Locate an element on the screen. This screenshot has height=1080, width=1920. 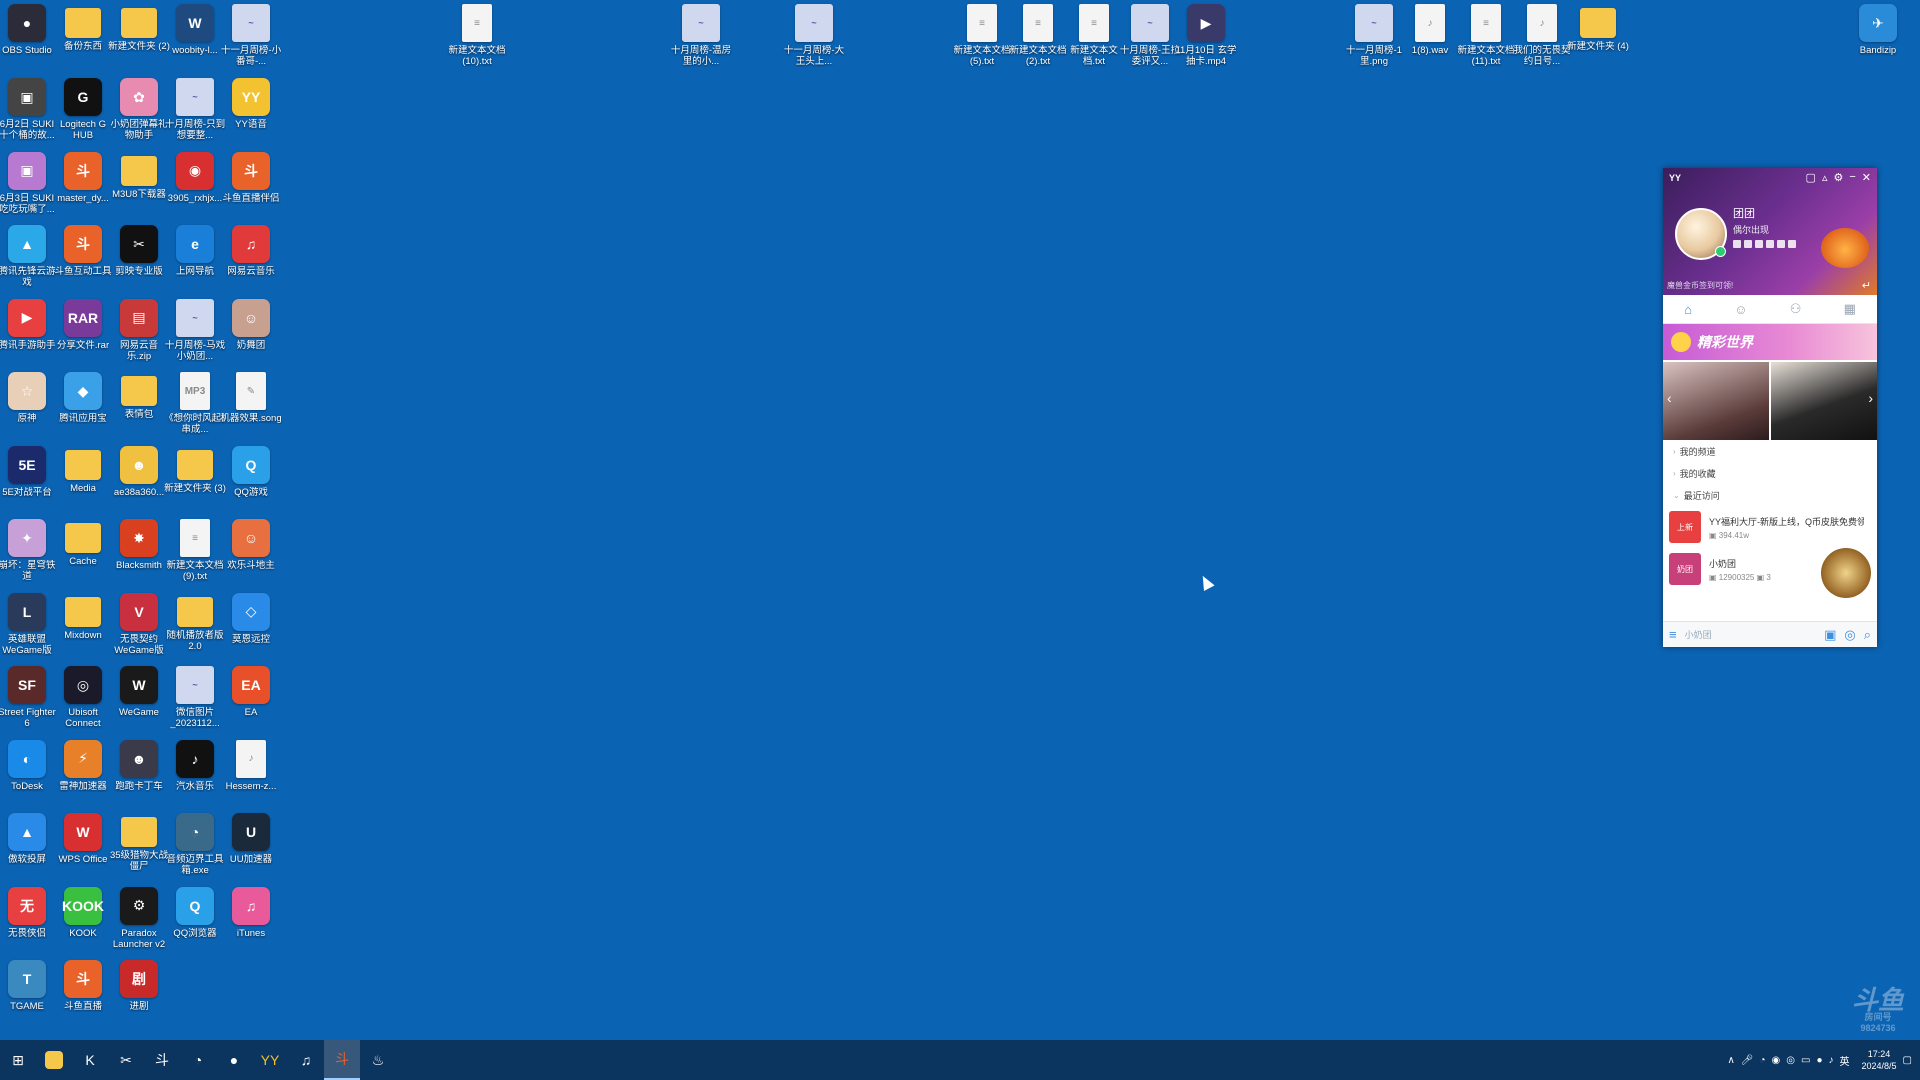
status-text: 偶尔出现 is located at coordinates (1751, 229).